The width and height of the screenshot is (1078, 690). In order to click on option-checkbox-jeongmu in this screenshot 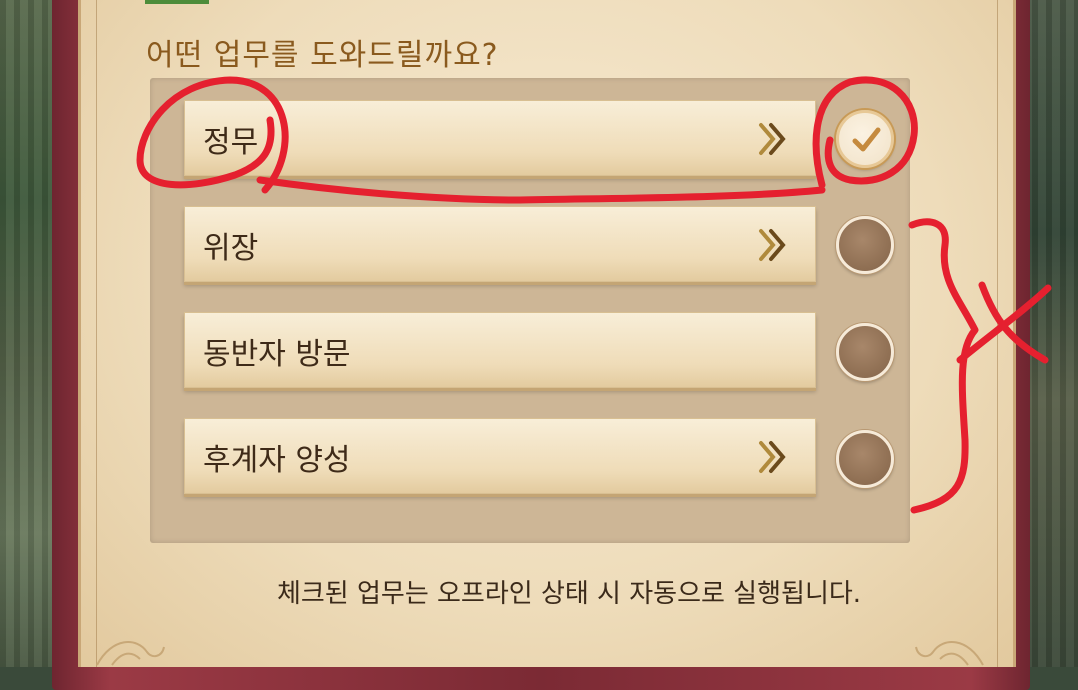, I will do `click(865, 139)`.